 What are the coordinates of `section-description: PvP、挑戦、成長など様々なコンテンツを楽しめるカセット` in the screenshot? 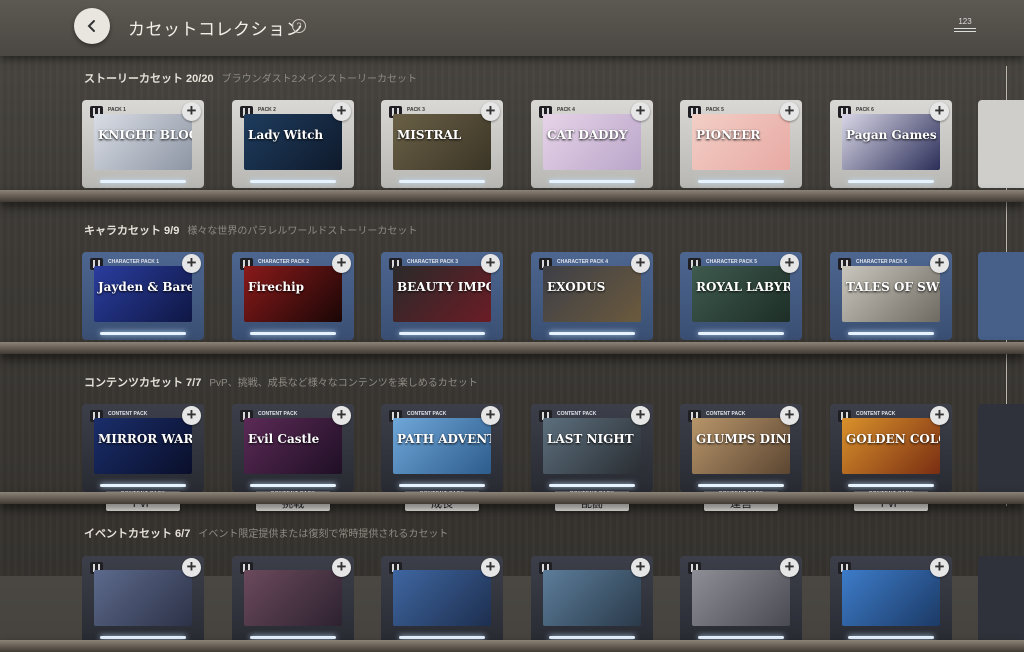 It's located at (343, 383).